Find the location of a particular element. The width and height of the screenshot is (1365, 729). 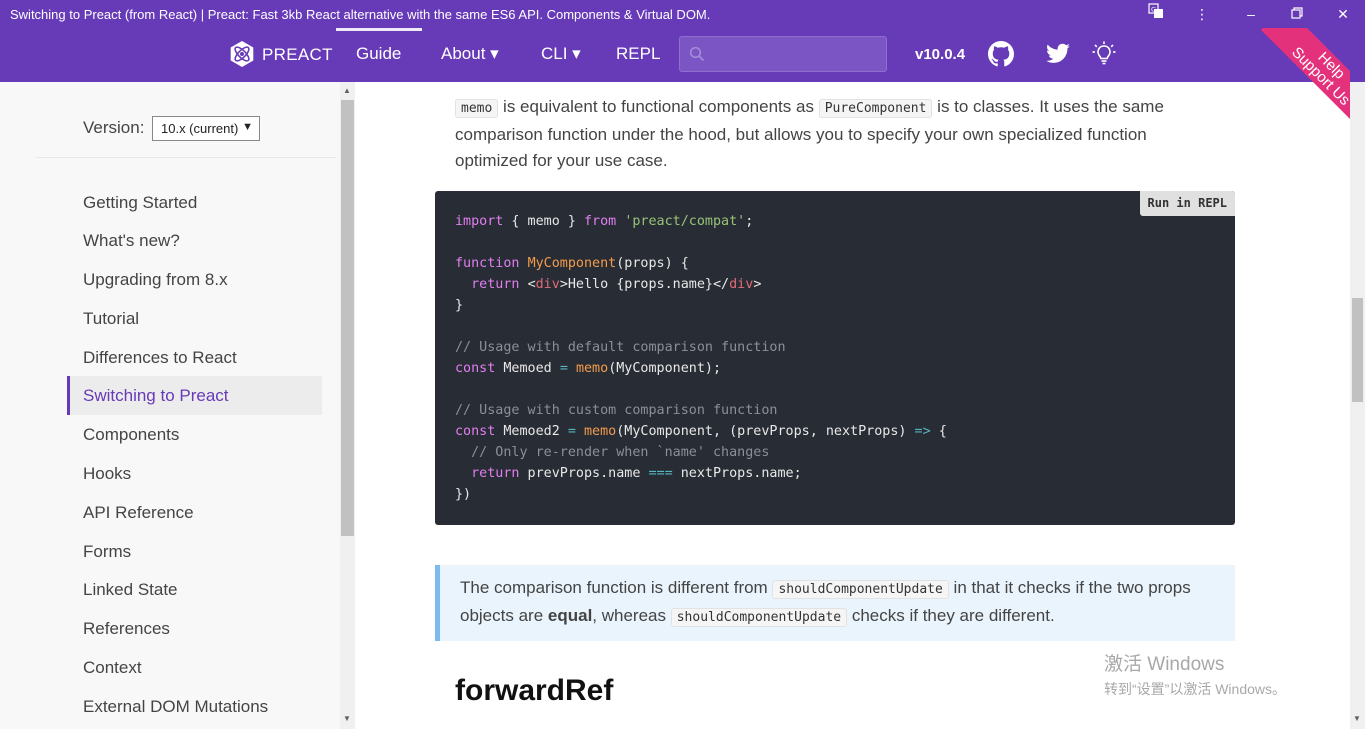

sidebar-divider is located at coordinates (186, 157).